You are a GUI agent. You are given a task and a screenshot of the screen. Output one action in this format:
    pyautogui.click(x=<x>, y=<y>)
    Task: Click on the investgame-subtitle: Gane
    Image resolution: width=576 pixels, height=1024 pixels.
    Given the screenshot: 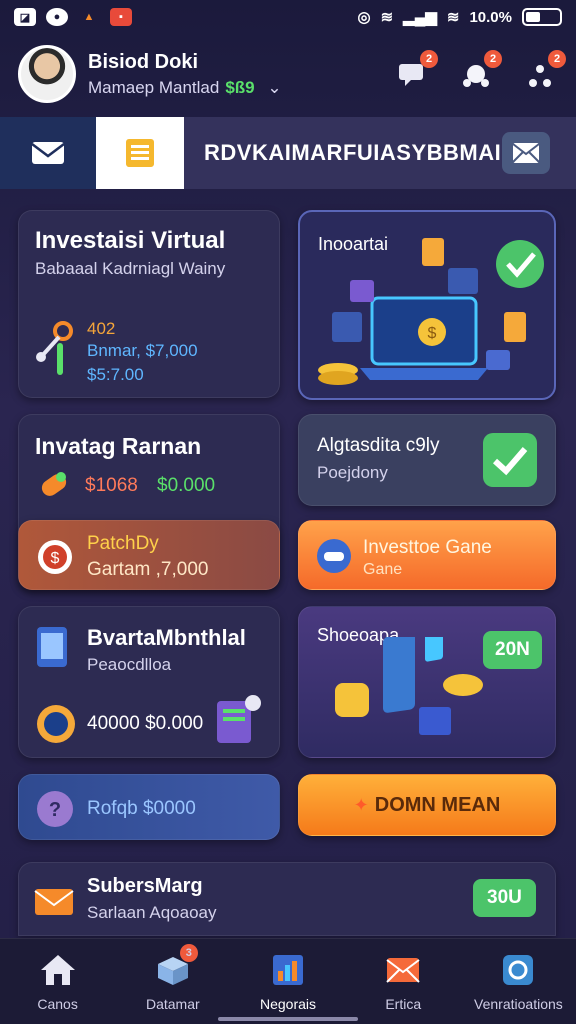 What is the action you would take?
    pyautogui.click(x=383, y=569)
    